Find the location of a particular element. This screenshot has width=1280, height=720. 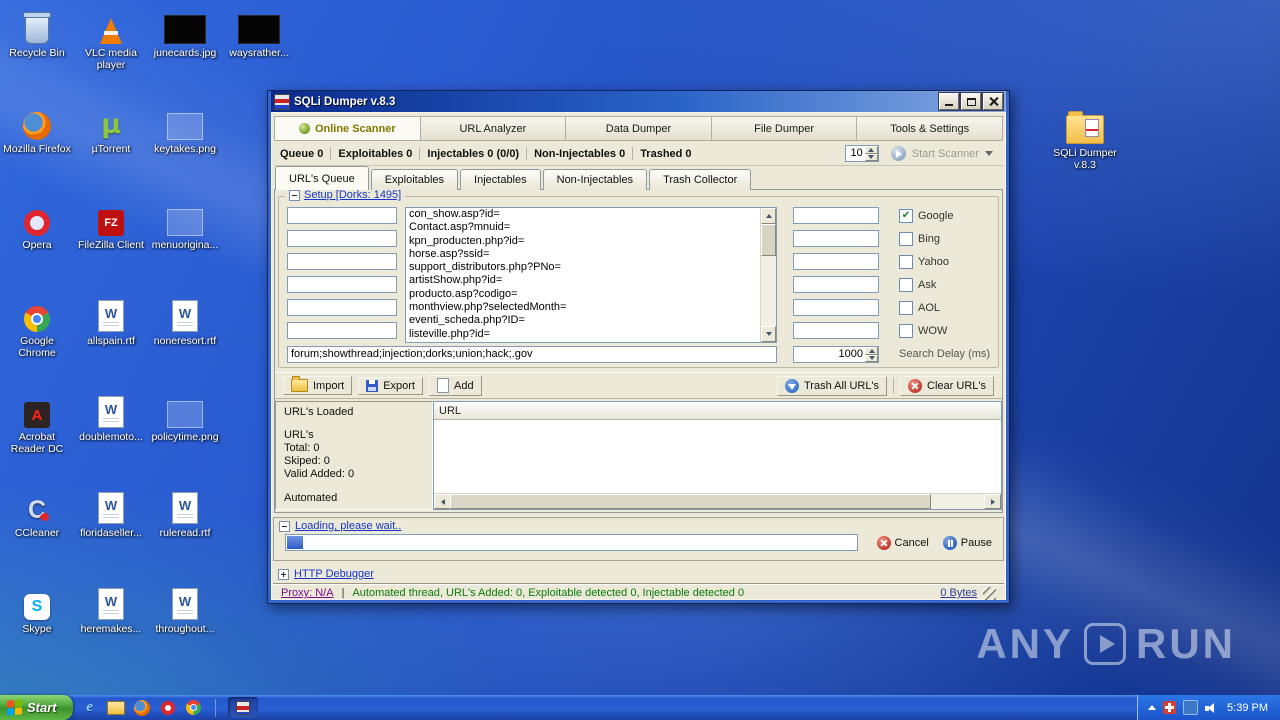

threads-spinner: 10 is located at coordinates (861, 153).